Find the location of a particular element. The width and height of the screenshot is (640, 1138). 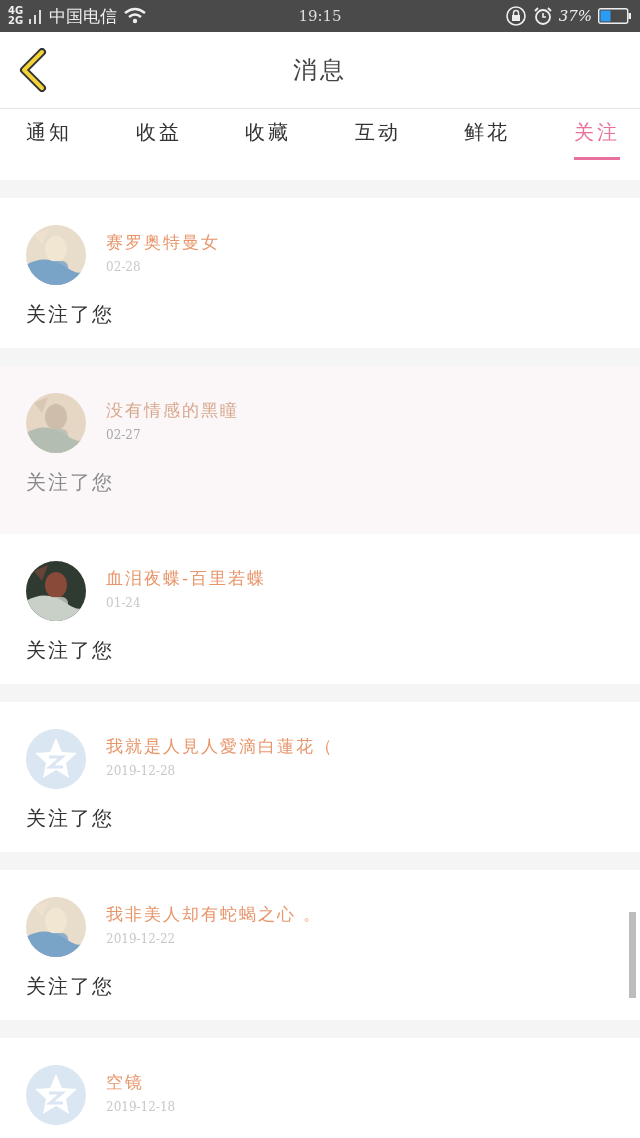

tab: 收益 is located at coordinates (158, 134).